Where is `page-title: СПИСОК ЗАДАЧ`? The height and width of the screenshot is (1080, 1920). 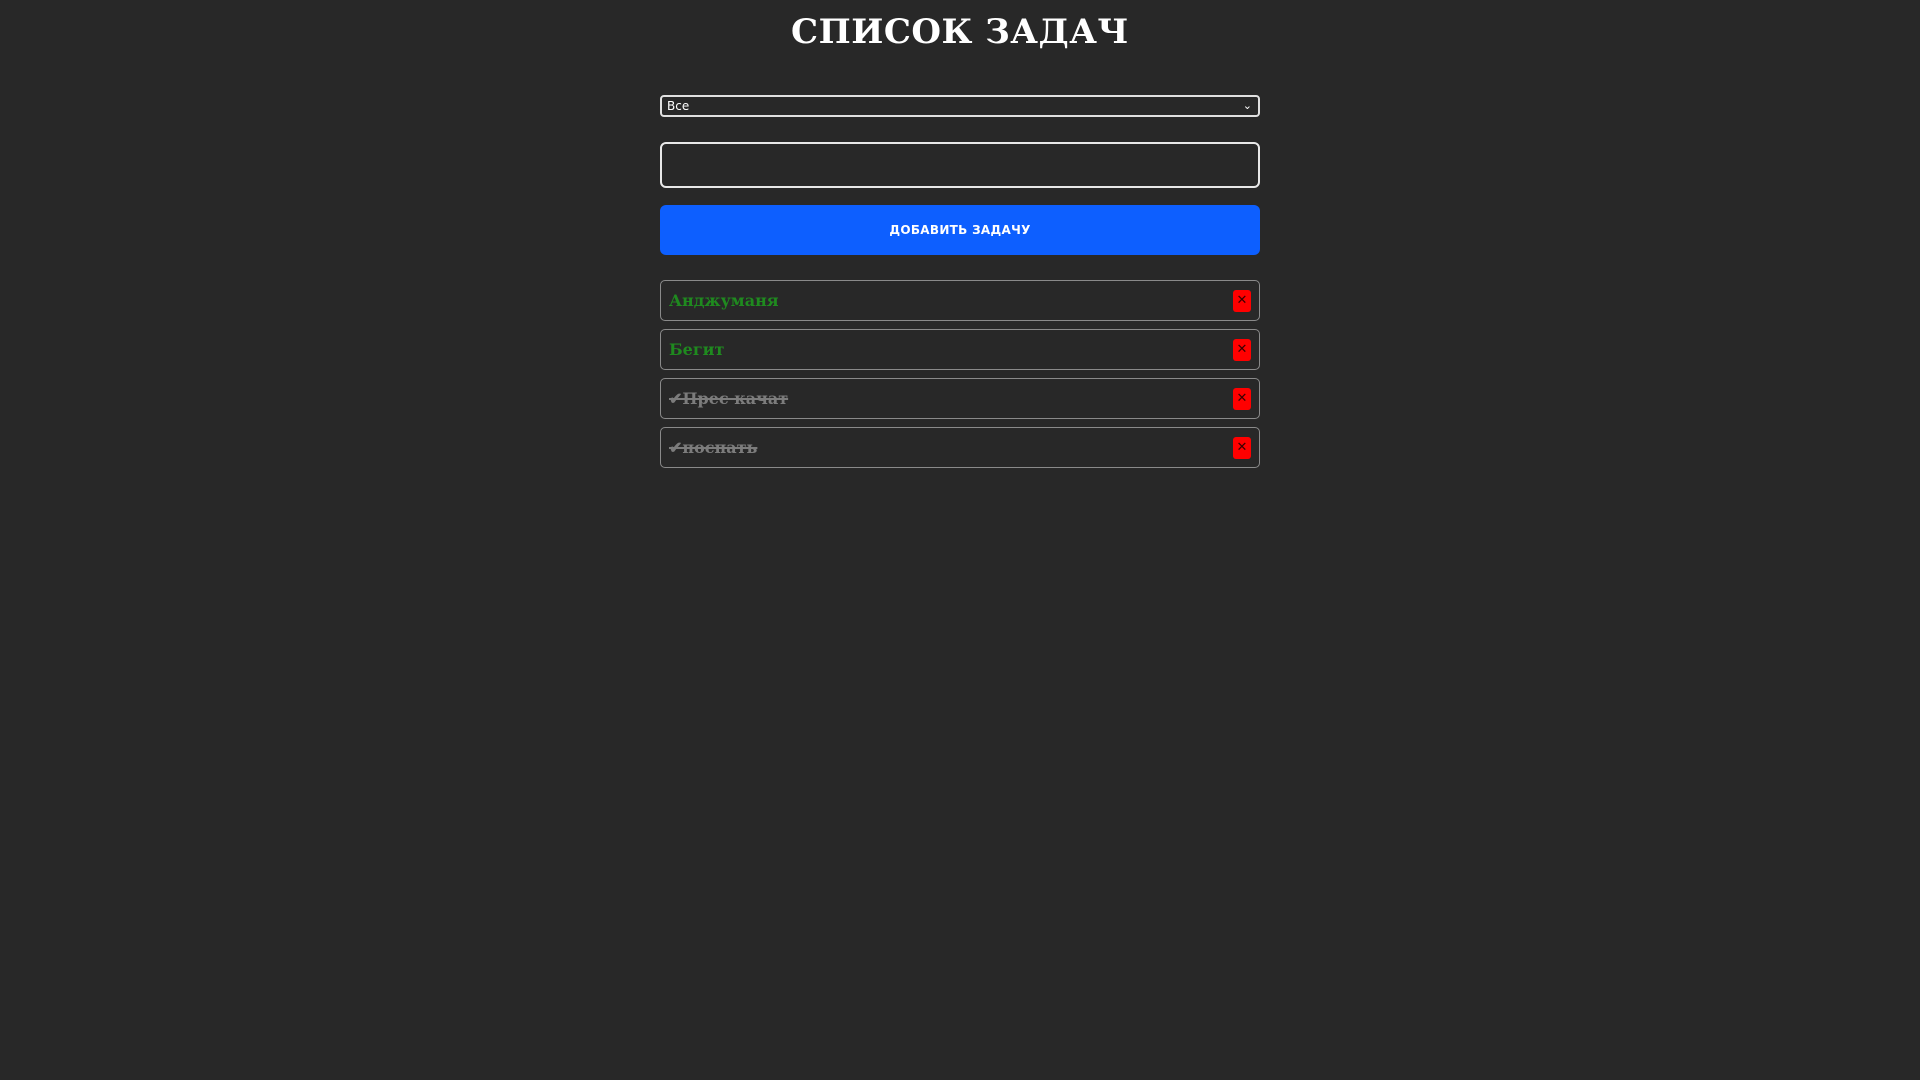 page-title: СПИСОК ЗАДАЧ is located at coordinates (960, 32).